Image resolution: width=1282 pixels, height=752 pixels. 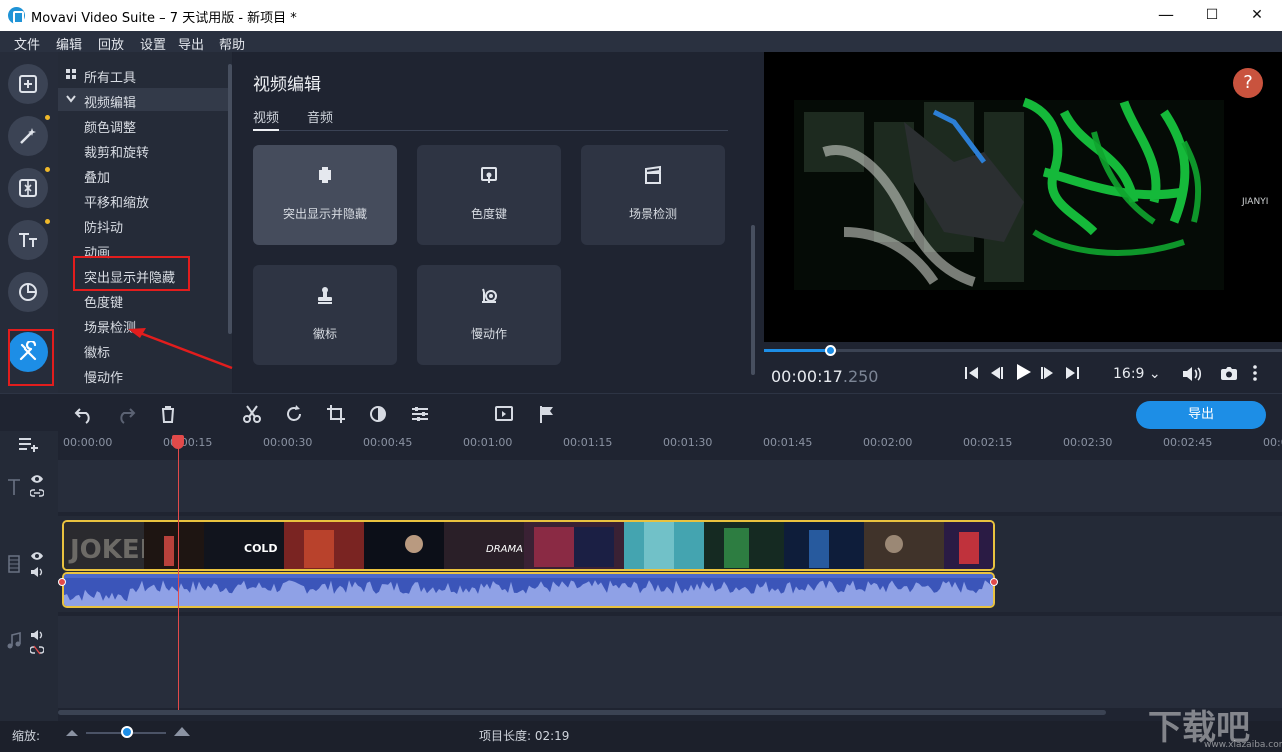 What do you see at coordinates (1023, 350) in the screenshot?
I see `seek-bar` at bounding box center [1023, 350].